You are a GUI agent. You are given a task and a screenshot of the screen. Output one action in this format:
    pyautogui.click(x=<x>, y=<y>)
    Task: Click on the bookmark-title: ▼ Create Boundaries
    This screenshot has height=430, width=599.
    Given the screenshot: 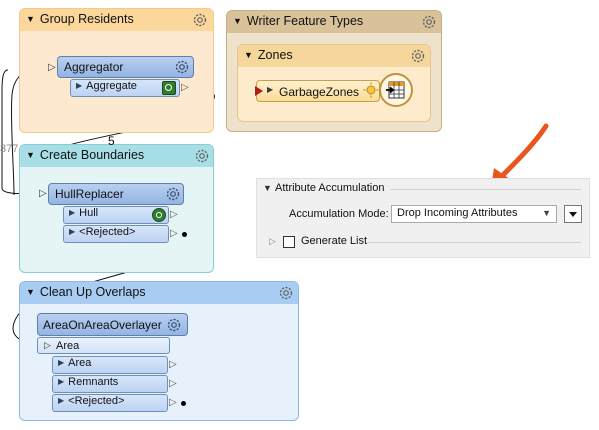 What is the action you would take?
    pyautogui.click(x=85, y=155)
    